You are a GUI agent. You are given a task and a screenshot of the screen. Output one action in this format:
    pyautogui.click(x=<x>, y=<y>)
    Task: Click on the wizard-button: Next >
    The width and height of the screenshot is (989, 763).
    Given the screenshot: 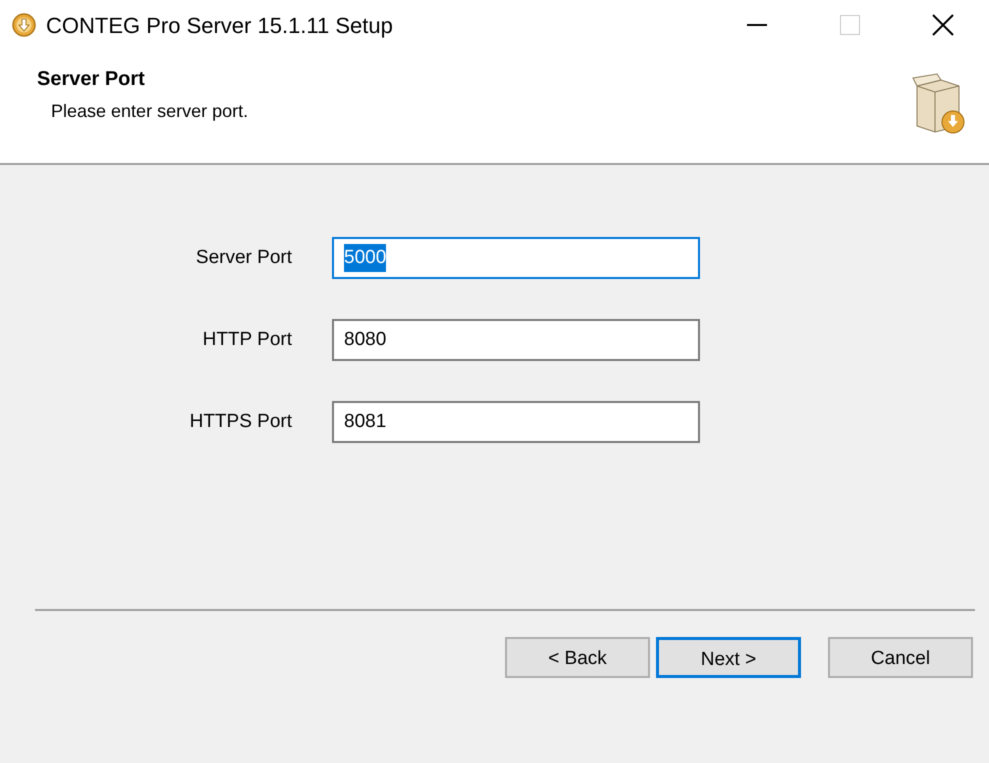 What is the action you would take?
    pyautogui.click(x=728, y=657)
    